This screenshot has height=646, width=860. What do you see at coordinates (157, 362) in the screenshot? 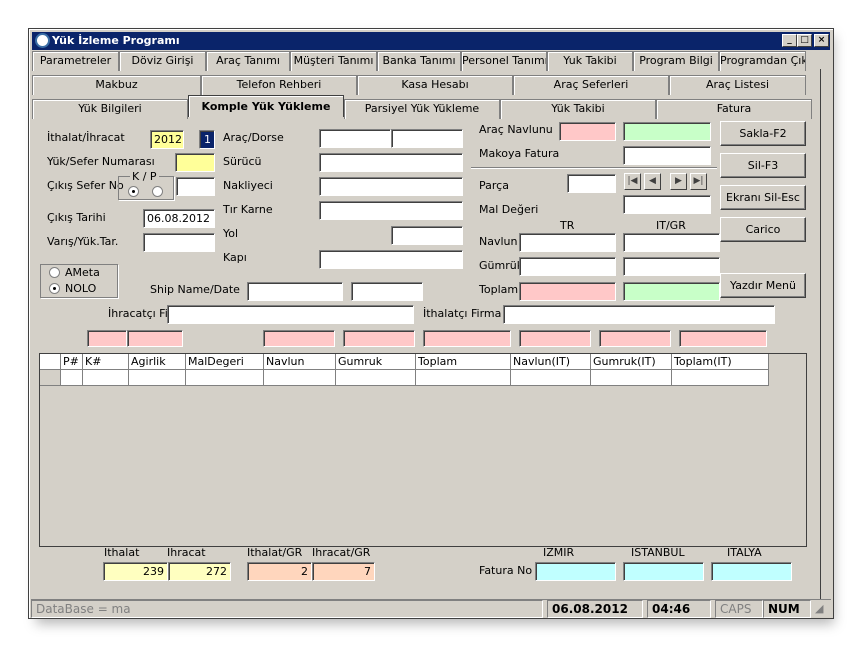
I see `grid-col-agirlik: Agirlik` at bounding box center [157, 362].